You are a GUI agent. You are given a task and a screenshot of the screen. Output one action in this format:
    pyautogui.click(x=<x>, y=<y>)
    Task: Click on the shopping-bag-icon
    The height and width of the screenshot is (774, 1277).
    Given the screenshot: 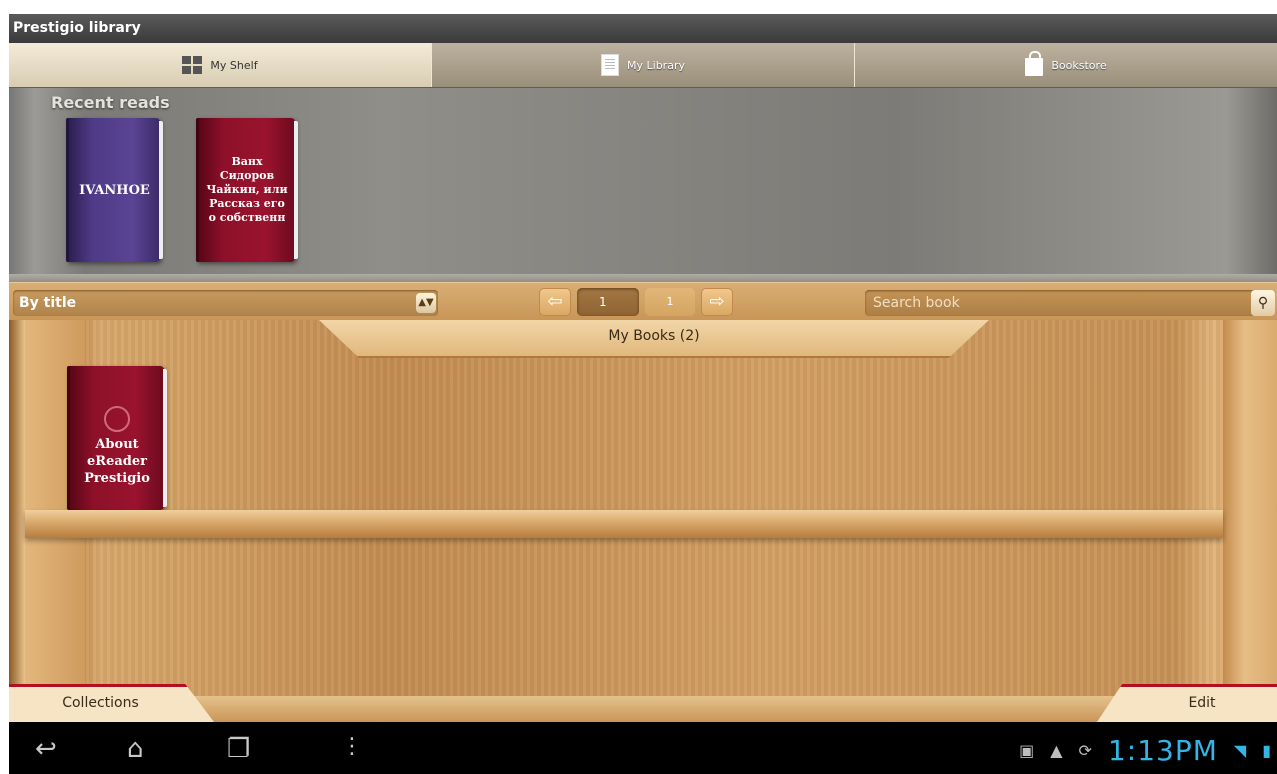 What is the action you would take?
    pyautogui.click(x=1034, y=63)
    